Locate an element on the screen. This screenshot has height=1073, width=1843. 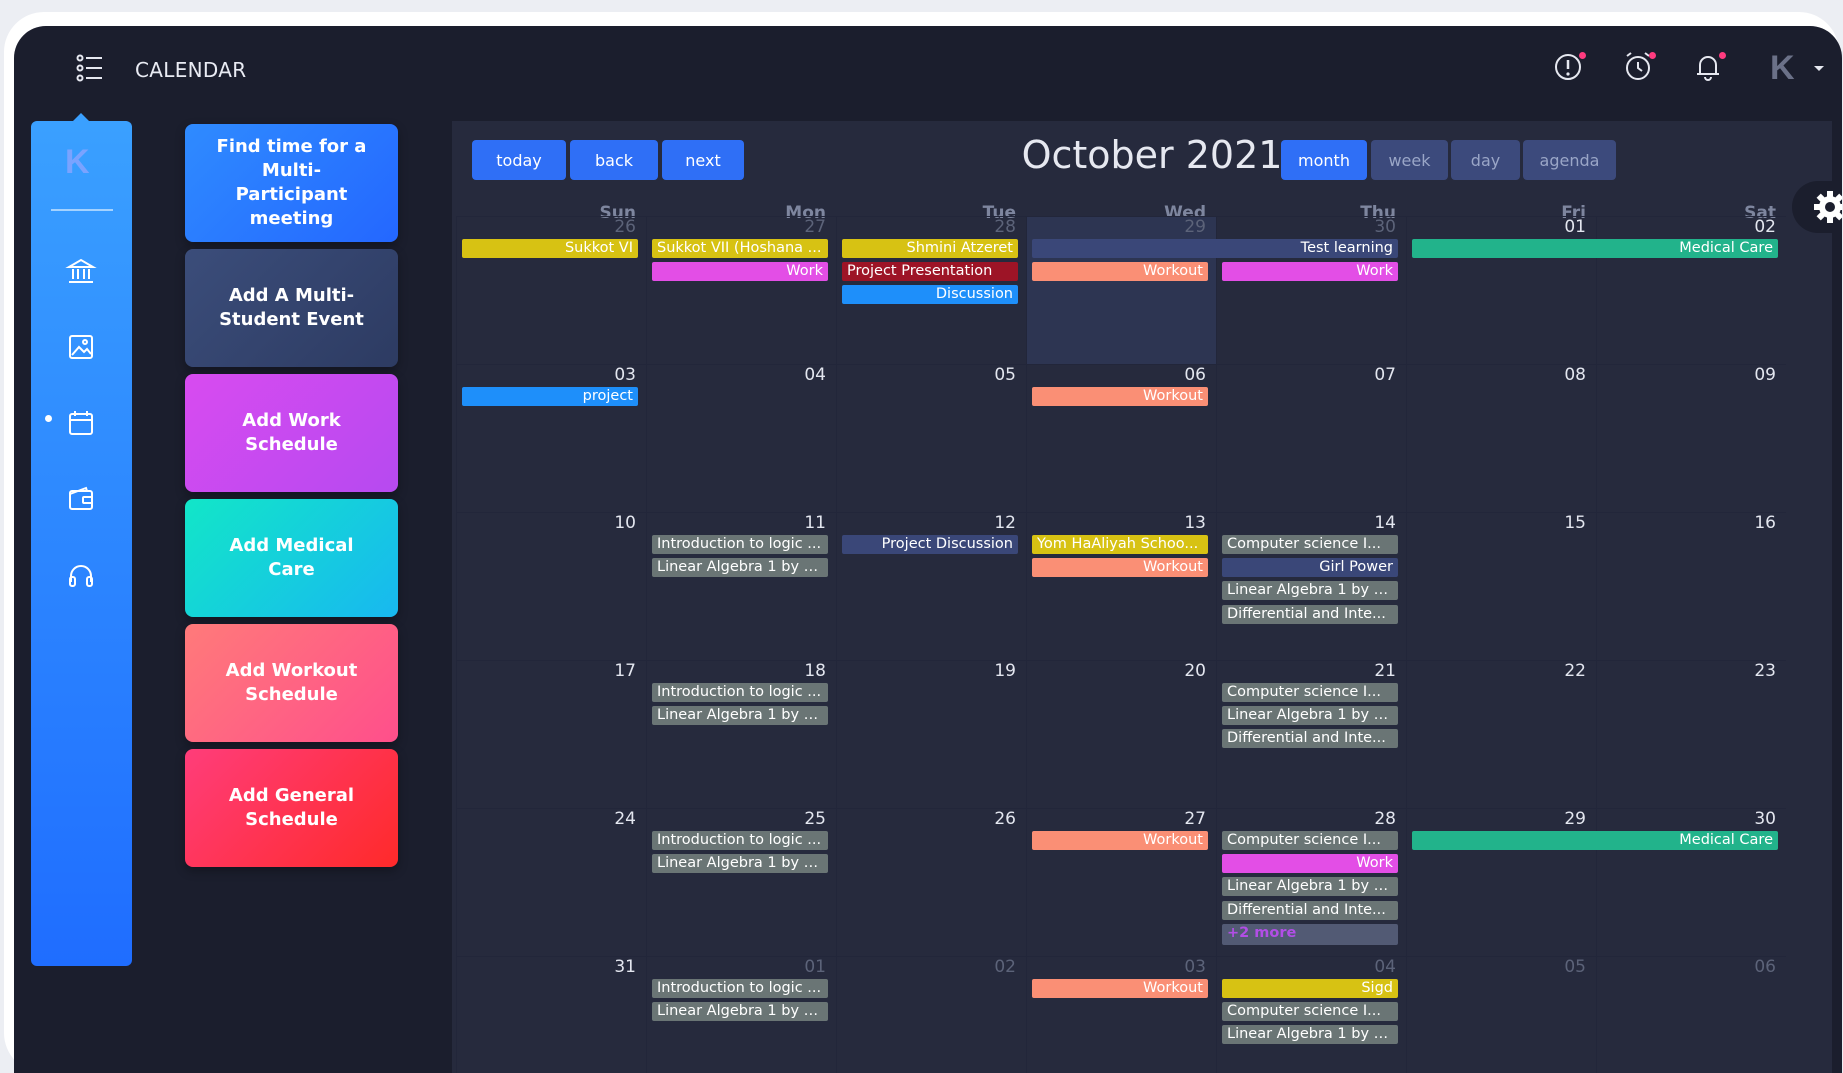
calendar-event: Girl Power is located at coordinates (1310, 568).